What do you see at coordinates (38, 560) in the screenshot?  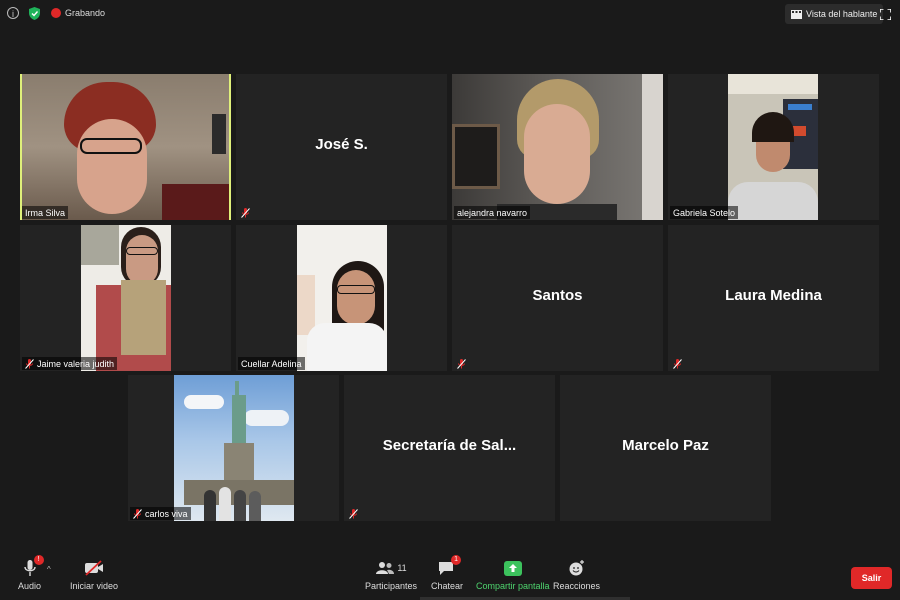 I see `audio-warning-badge: !` at bounding box center [38, 560].